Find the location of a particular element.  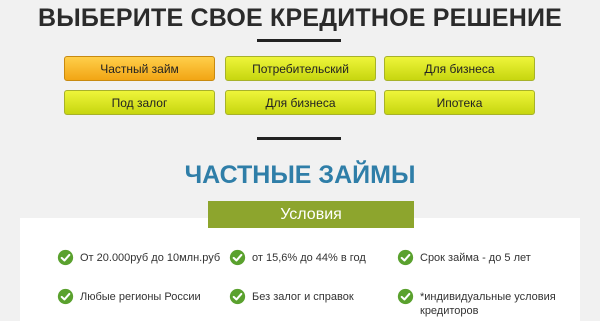

condition-item: От 20.000руб до 10млн.руб is located at coordinates (139, 257).